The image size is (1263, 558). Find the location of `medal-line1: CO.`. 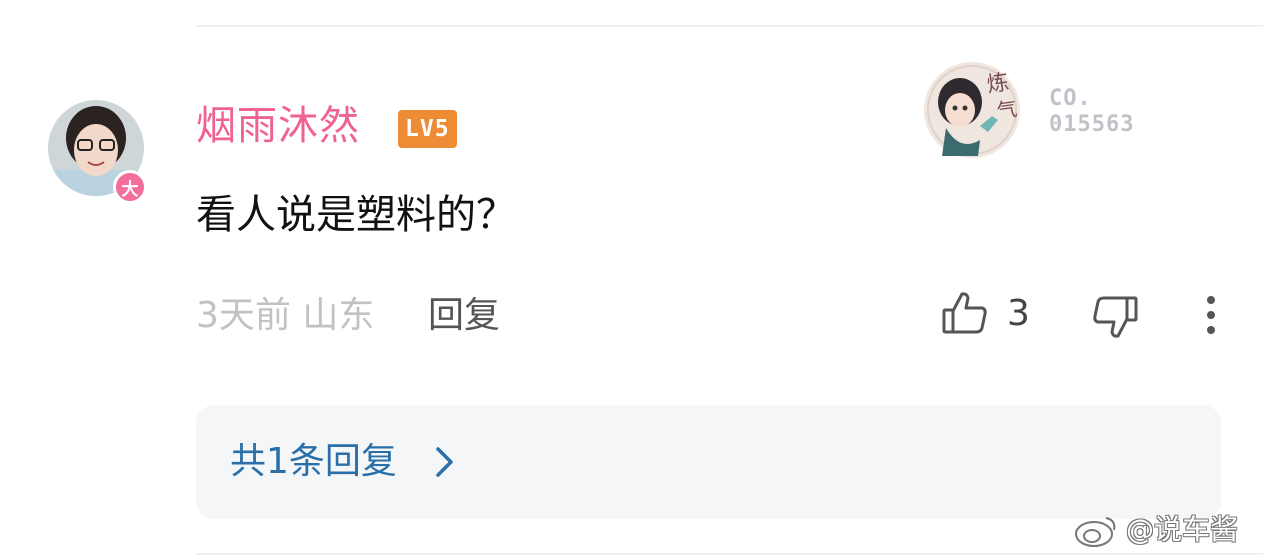

medal-line1: CO. is located at coordinates (1070, 98).